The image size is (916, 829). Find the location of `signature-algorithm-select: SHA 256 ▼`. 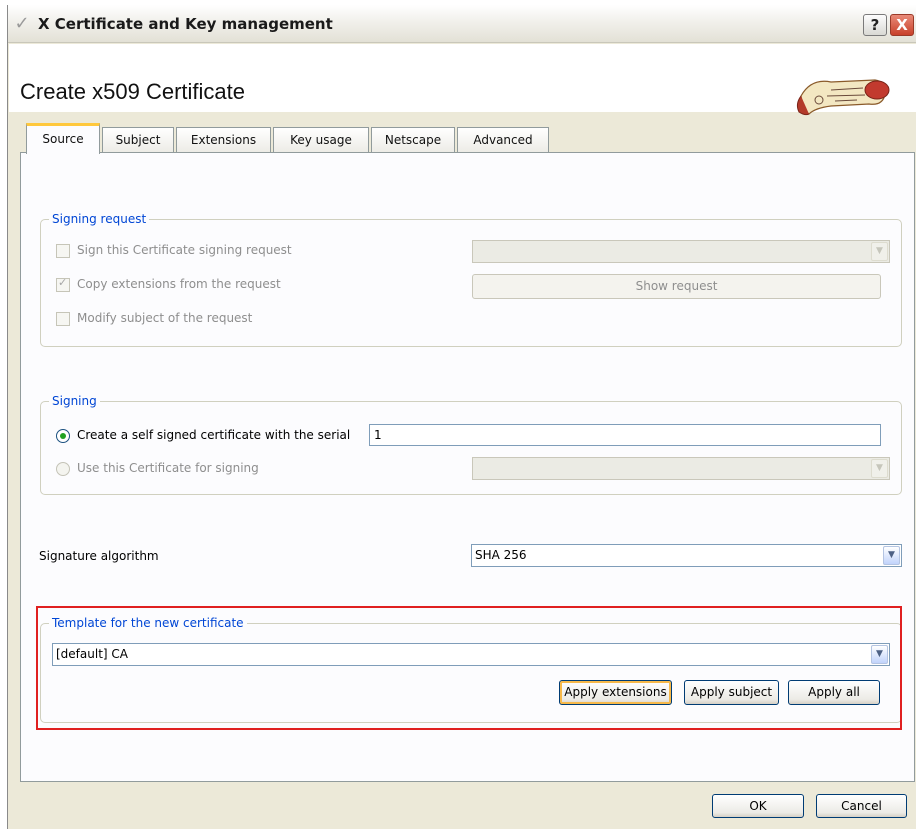

signature-algorithm-select: SHA 256 ▼ is located at coordinates (686, 555).